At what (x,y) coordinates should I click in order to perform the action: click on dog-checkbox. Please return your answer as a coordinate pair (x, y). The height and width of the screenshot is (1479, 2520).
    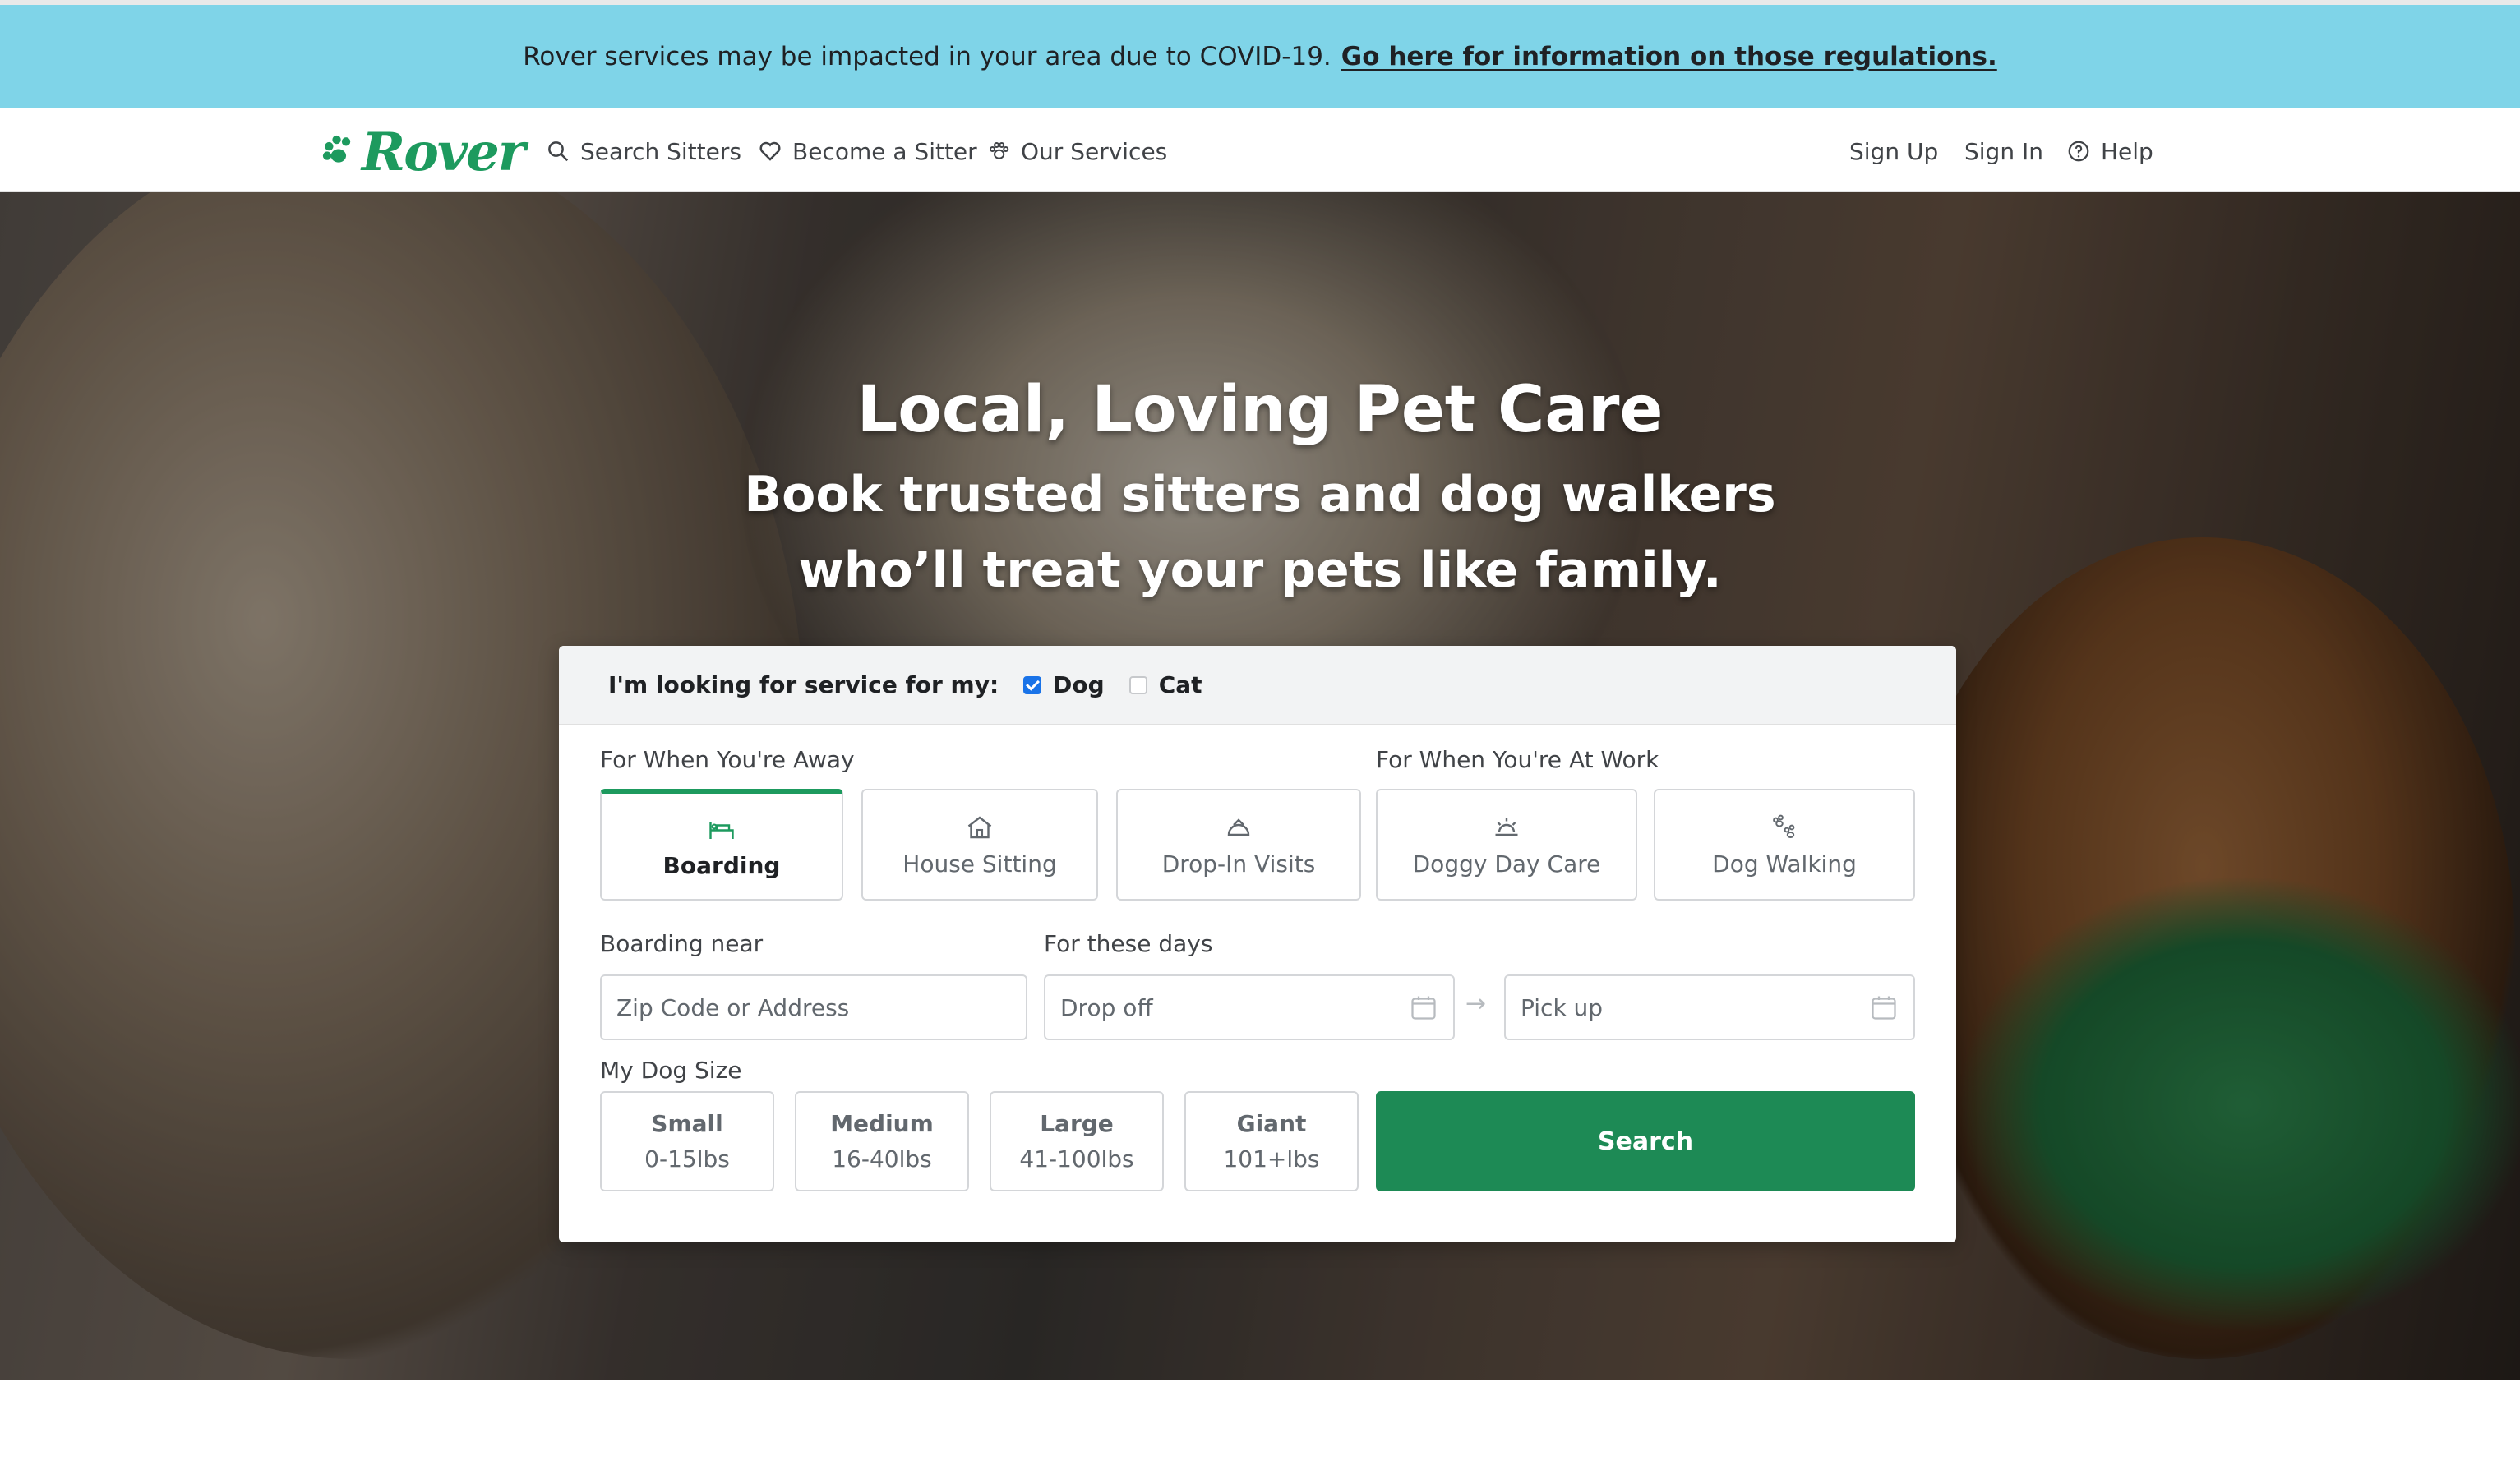
    Looking at the image, I should click on (1032, 685).